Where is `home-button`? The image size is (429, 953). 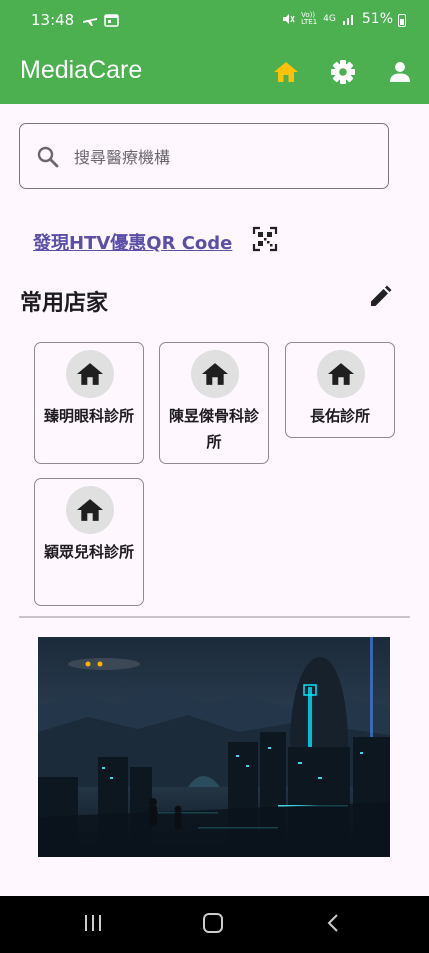
home-button is located at coordinates (286, 72).